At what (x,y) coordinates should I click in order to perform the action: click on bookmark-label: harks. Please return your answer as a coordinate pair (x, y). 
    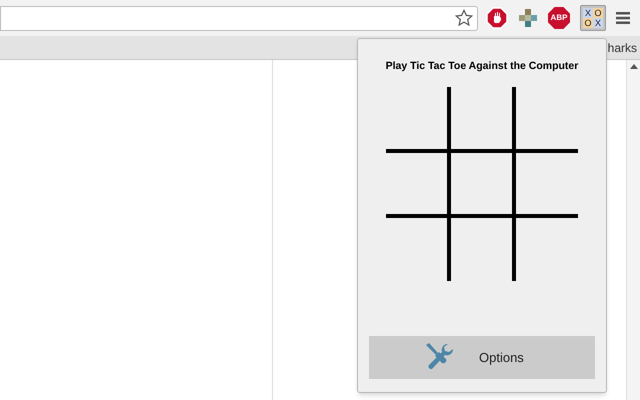
    Looking at the image, I should click on (622, 47).